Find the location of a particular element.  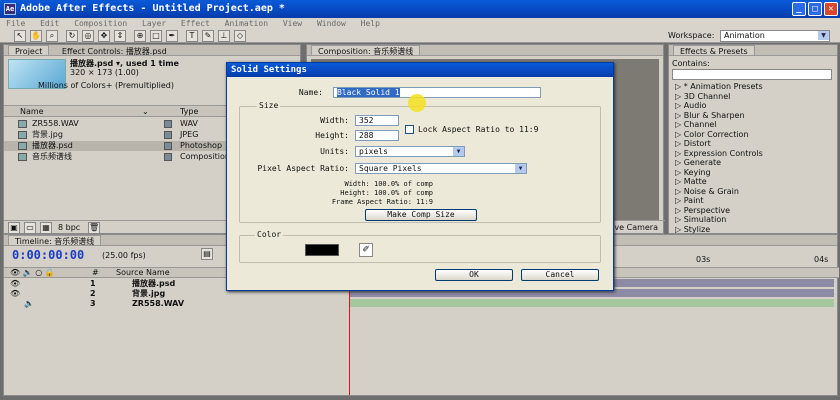

effects-category: ▷ Matte is located at coordinates (691, 181).